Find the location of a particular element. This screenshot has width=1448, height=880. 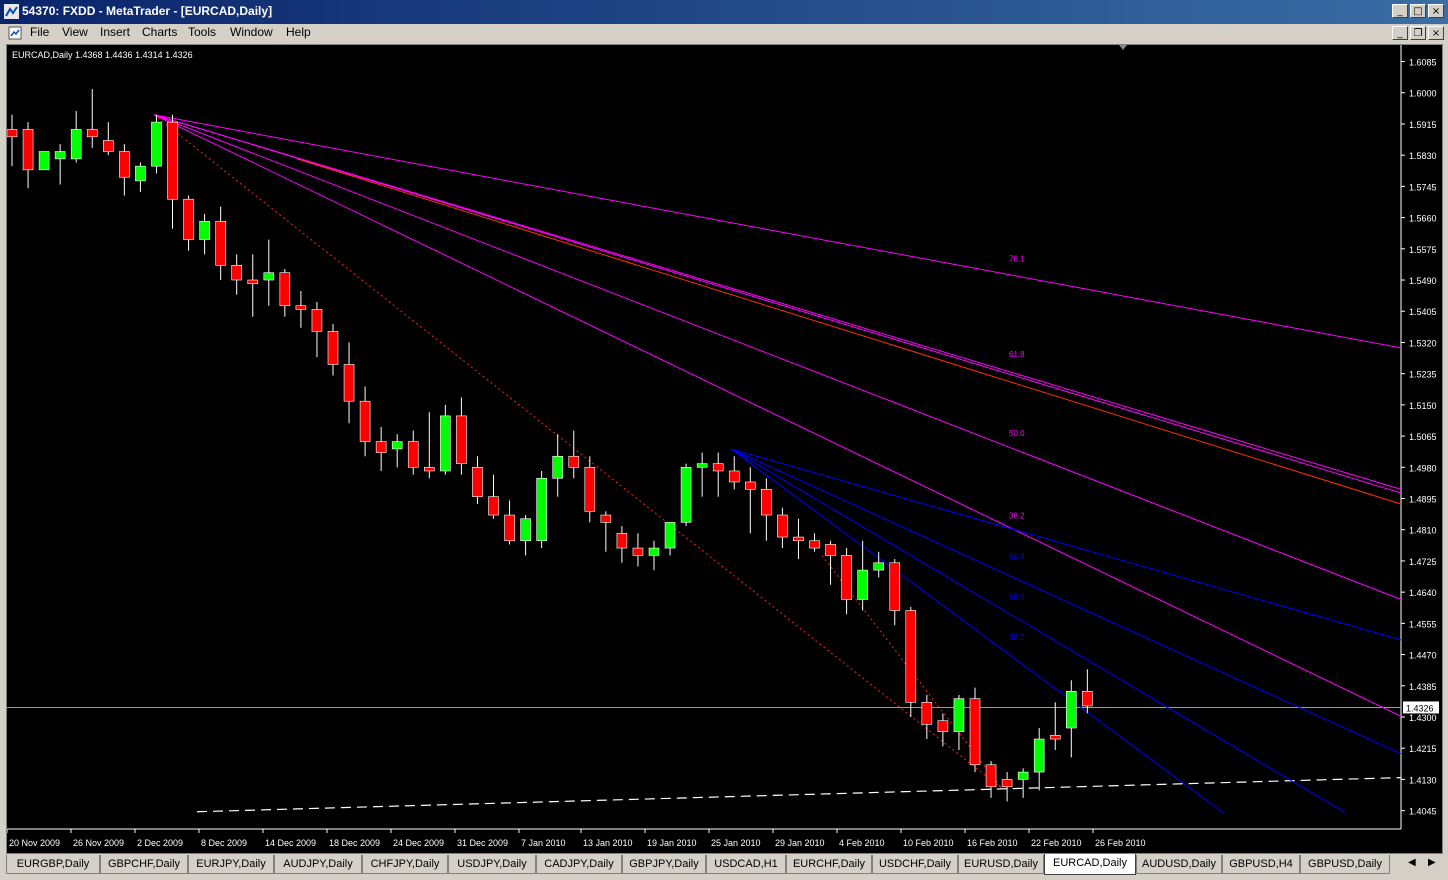

menu-window: Window is located at coordinates (251, 32).